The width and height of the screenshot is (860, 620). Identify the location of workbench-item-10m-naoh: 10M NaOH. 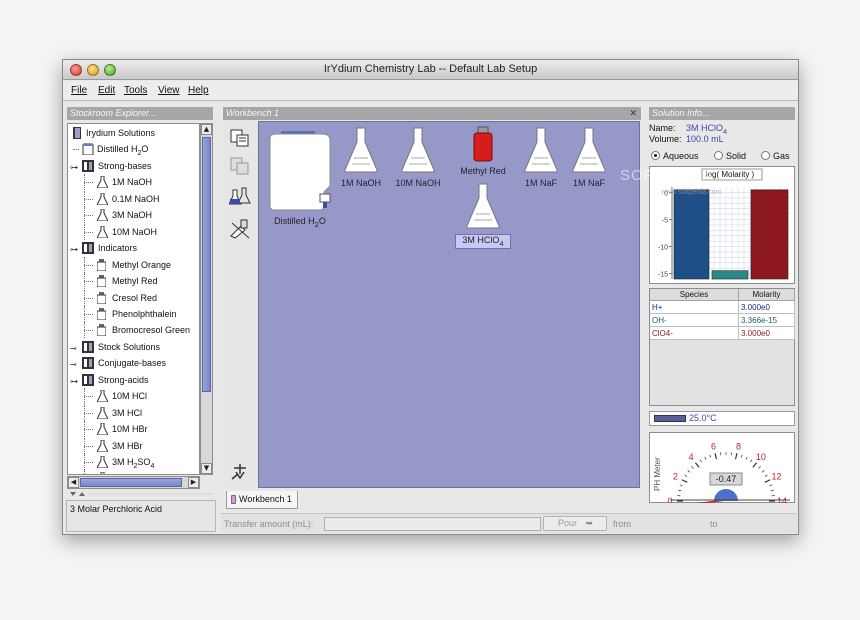
(418, 157).